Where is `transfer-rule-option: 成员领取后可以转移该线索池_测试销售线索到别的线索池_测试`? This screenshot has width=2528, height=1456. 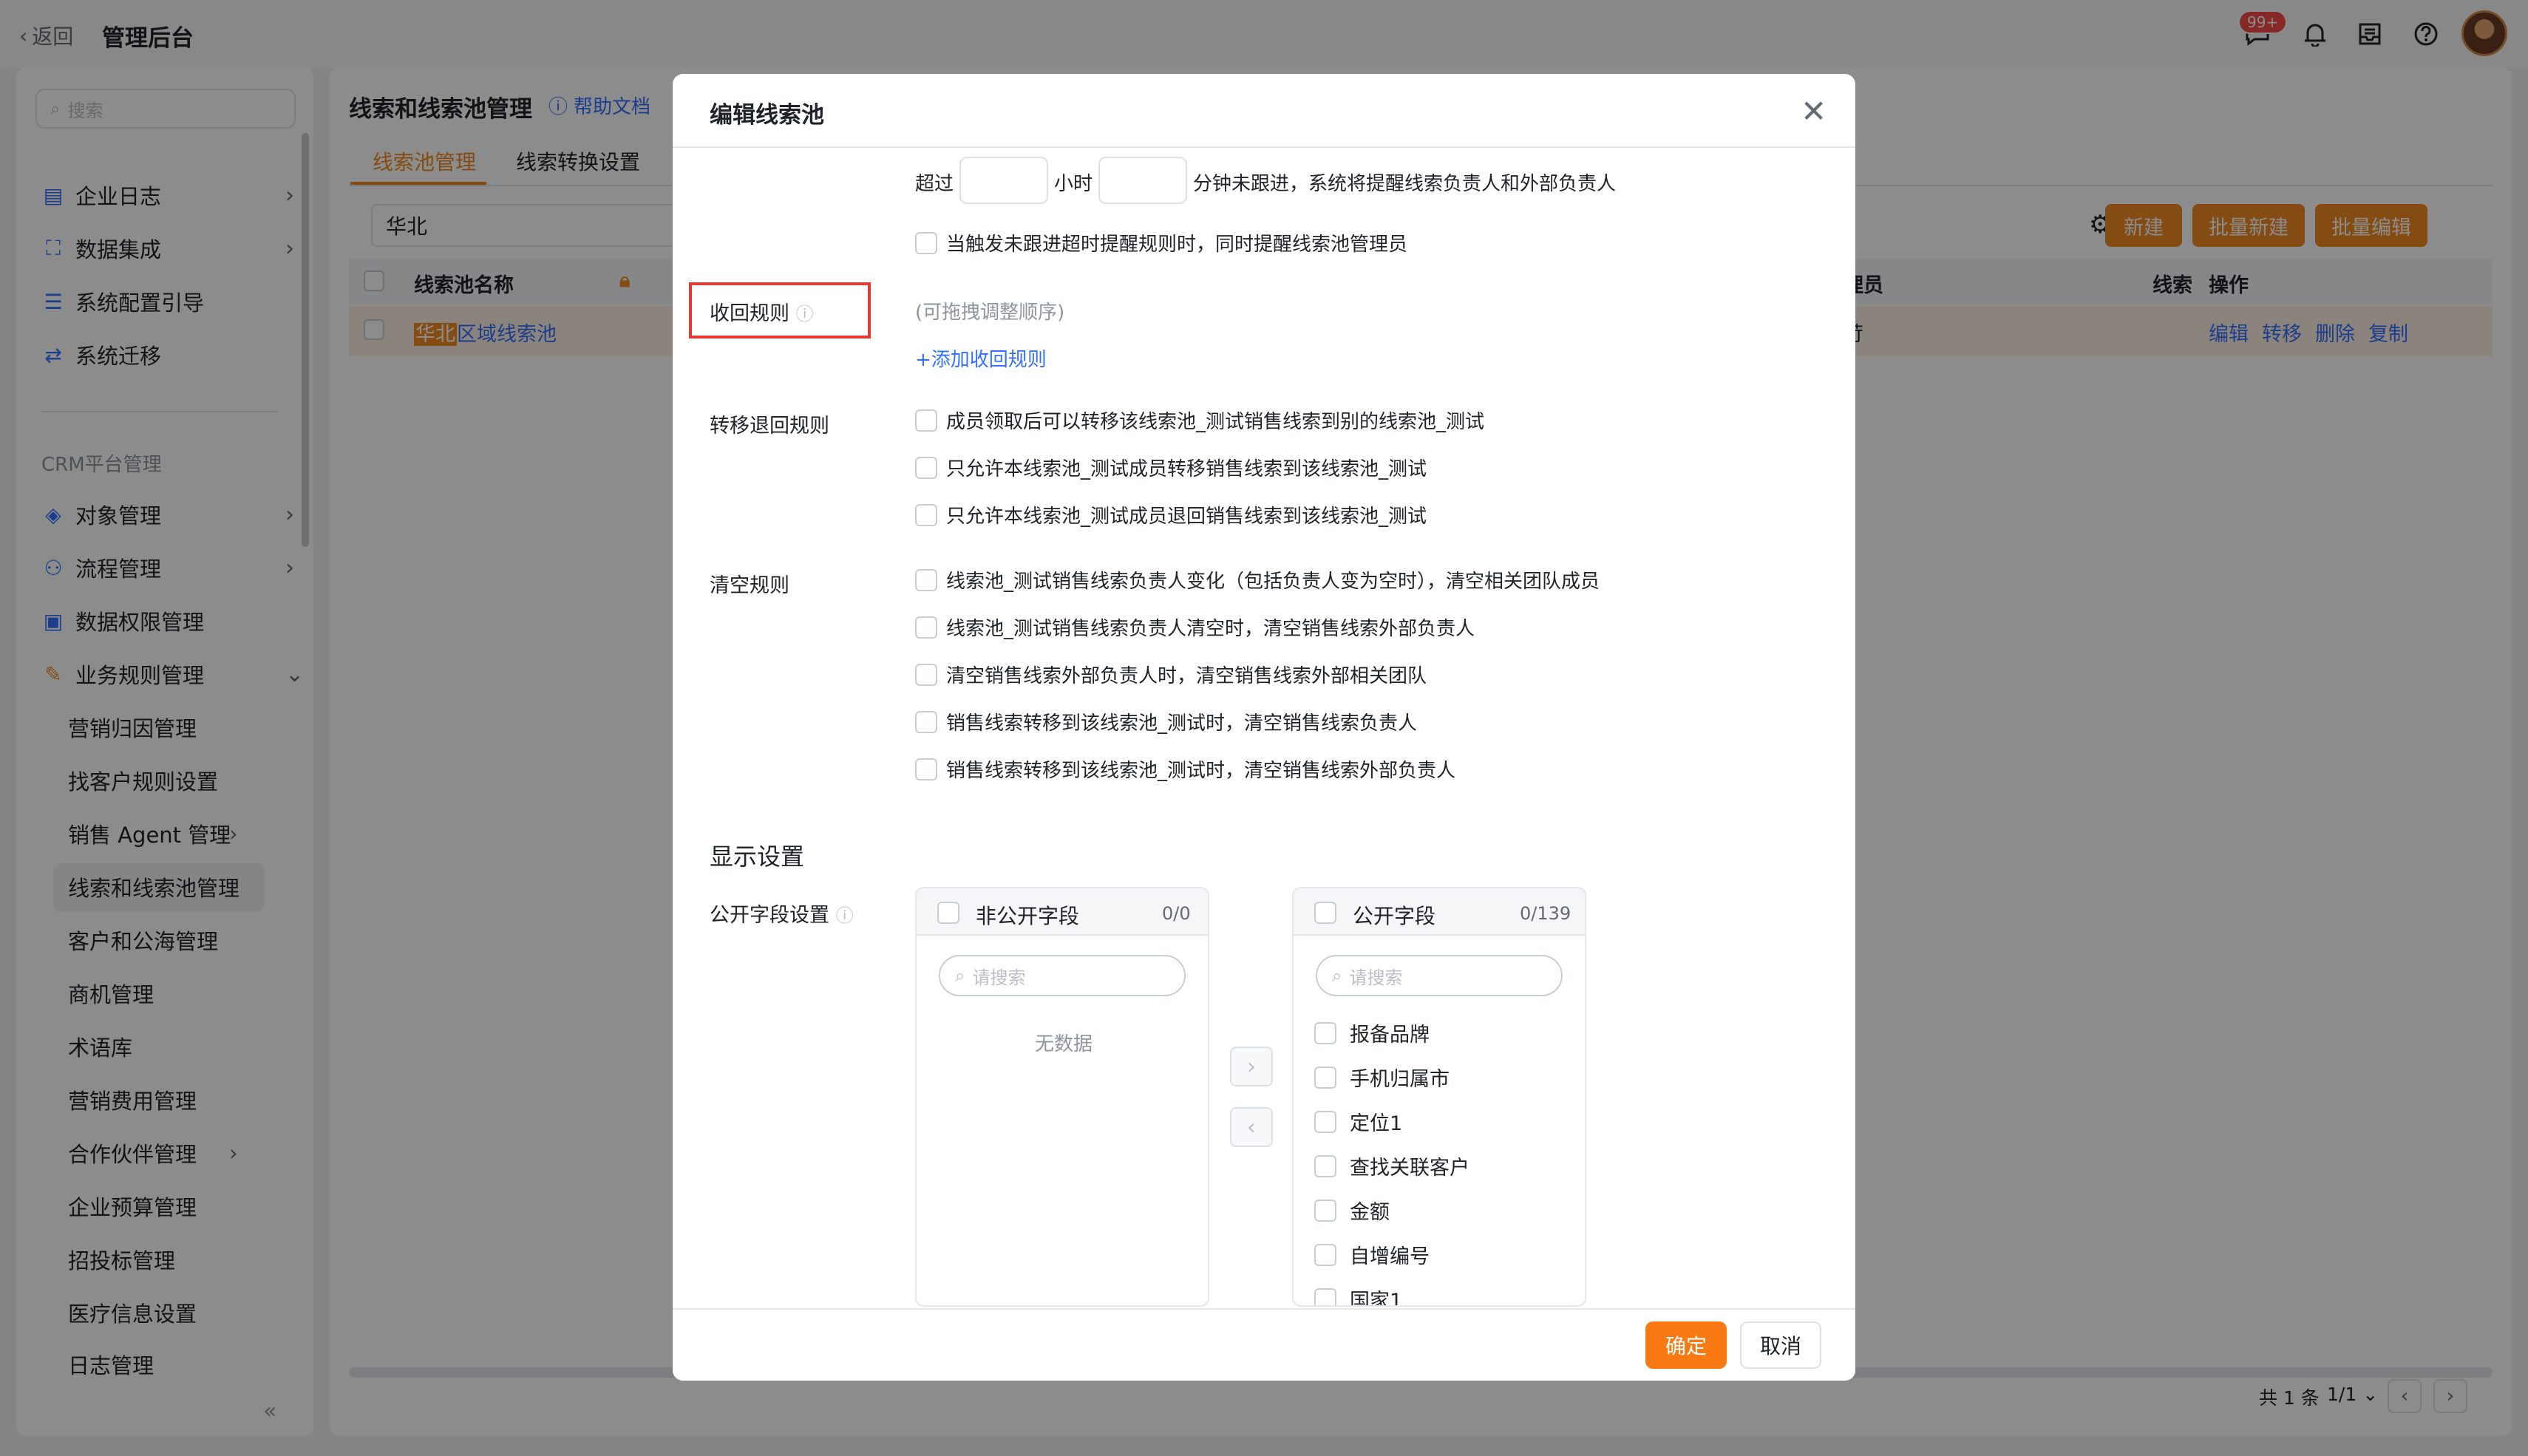
transfer-rule-option: 成员领取后可以转移该线索池_测试销售线索到别的线索池_测试 is located at coordinates (1199, 420).